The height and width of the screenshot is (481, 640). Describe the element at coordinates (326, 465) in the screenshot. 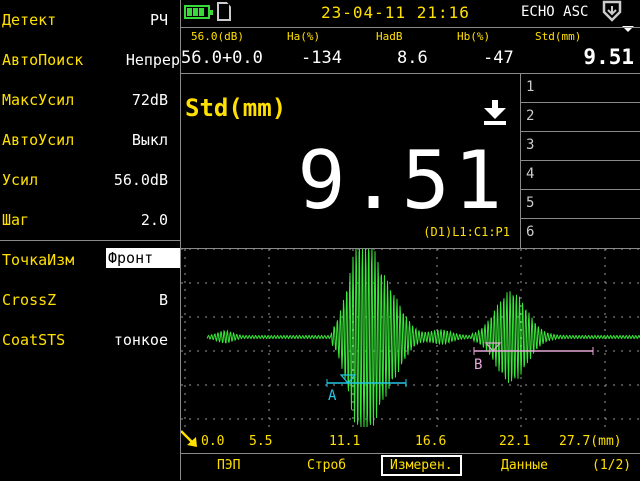

I see `tab-gate: Строб` at that location.